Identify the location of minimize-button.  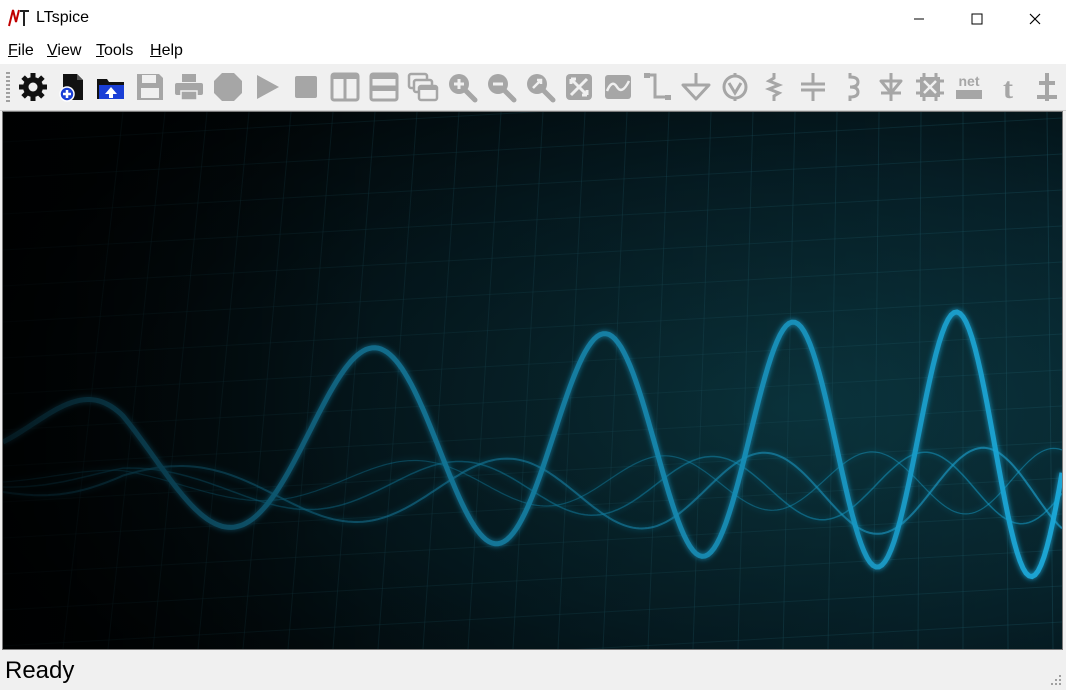
(919, 19).